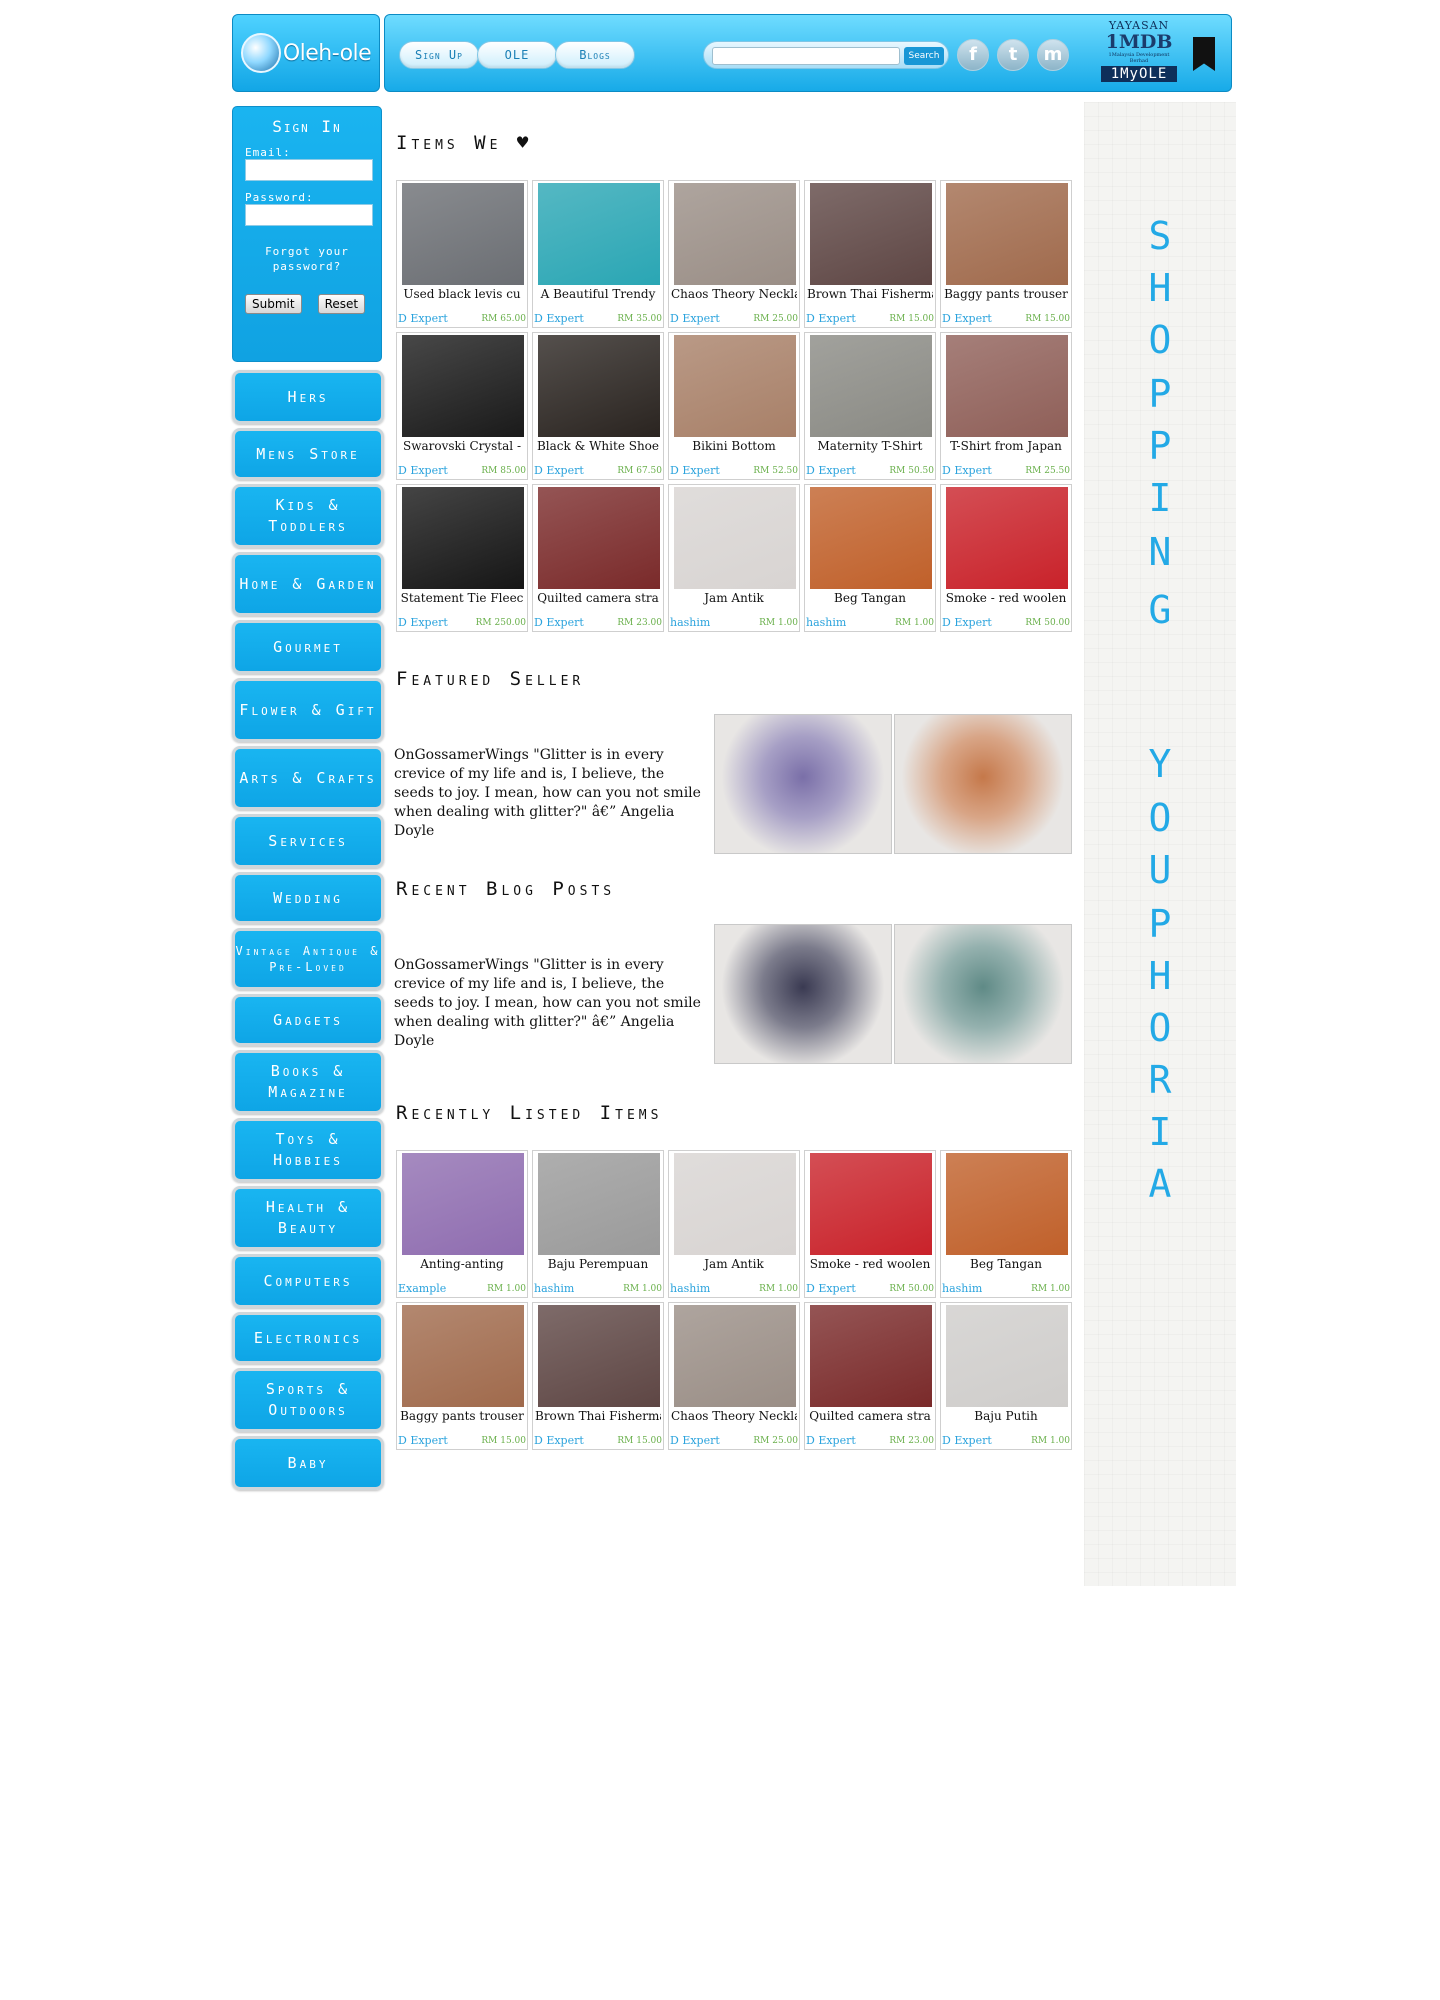 The width and height of the screenshot is (1440, 2000). I want to click on product-name: Maternity T-Shirt, so click(870, 446).